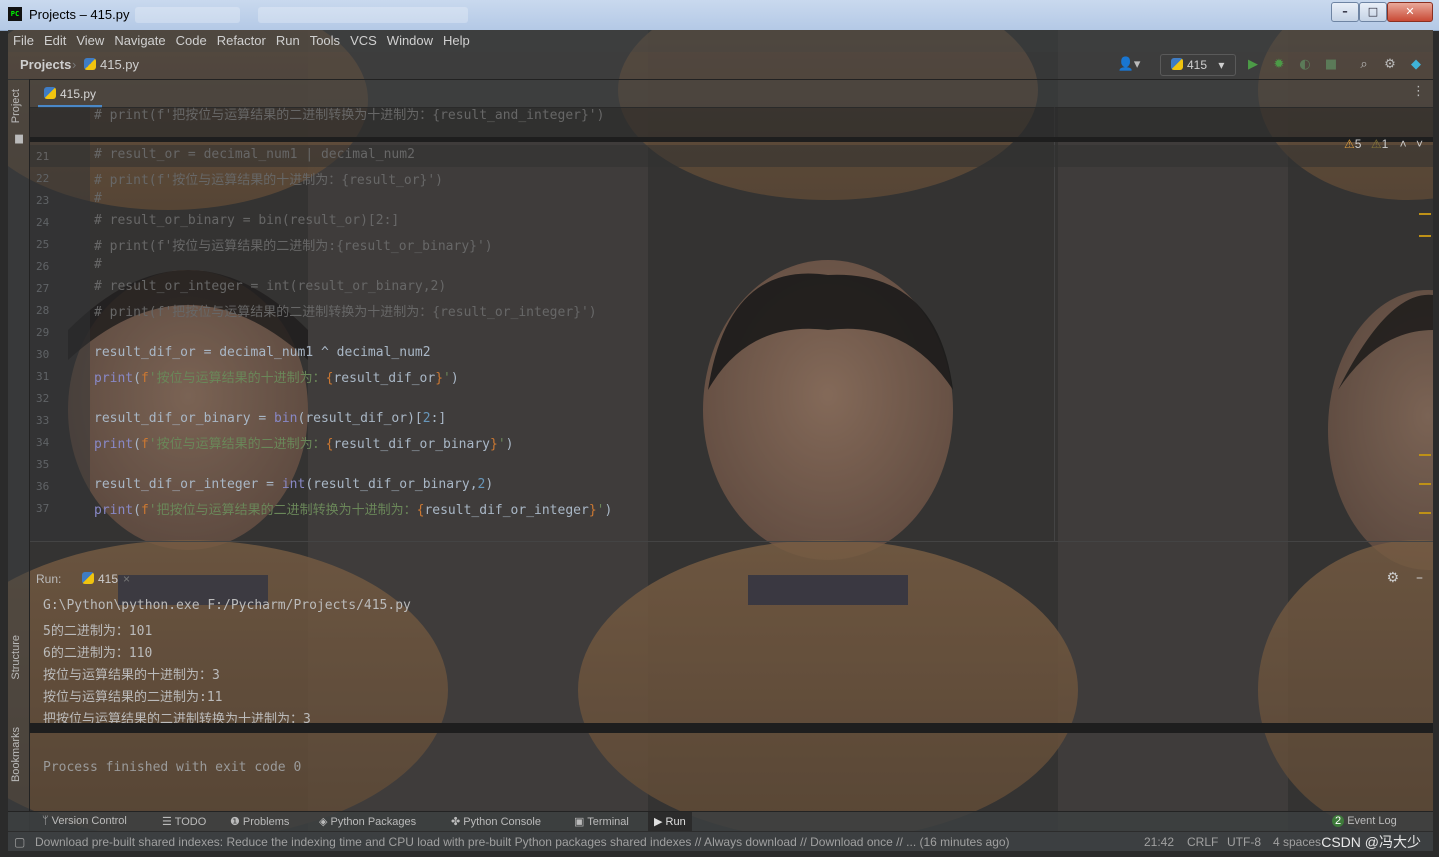 The width and height of the screenshot is (1439, 857). I want to click on coverage-icon: ◐, so click(1305, 65).